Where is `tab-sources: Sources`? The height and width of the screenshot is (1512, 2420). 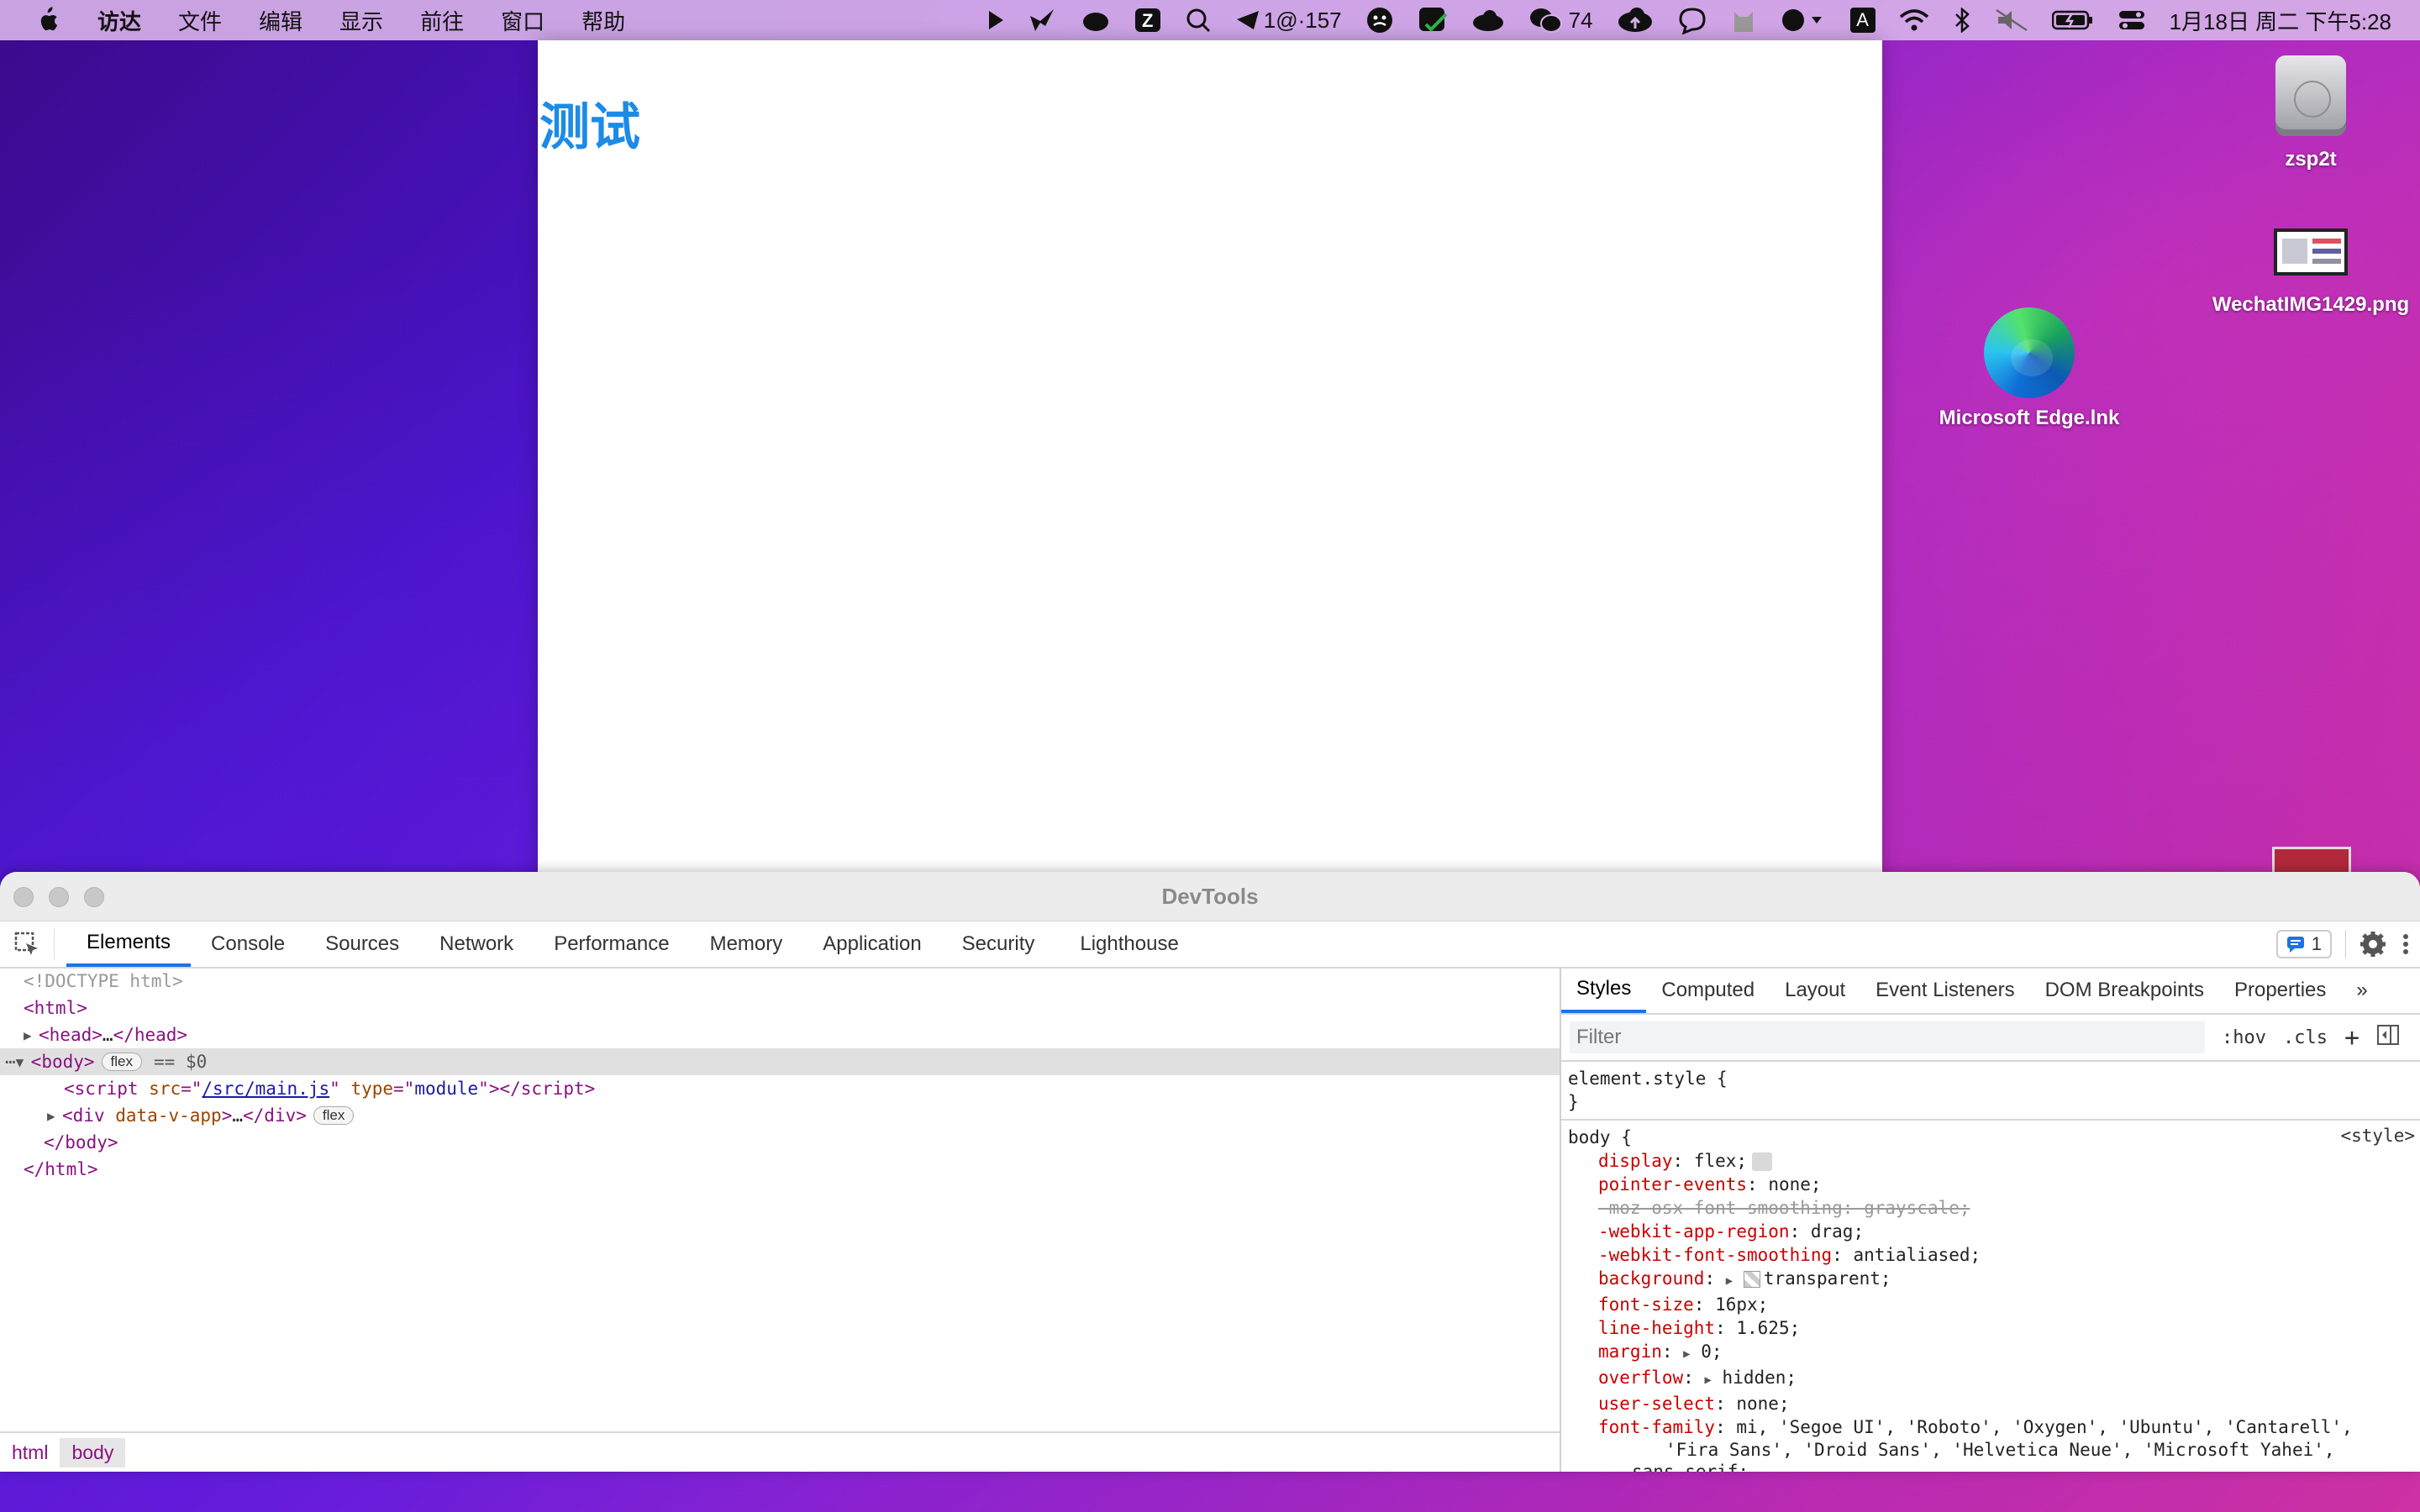
tab-sources: Sources is located at coordinates (362, 944).